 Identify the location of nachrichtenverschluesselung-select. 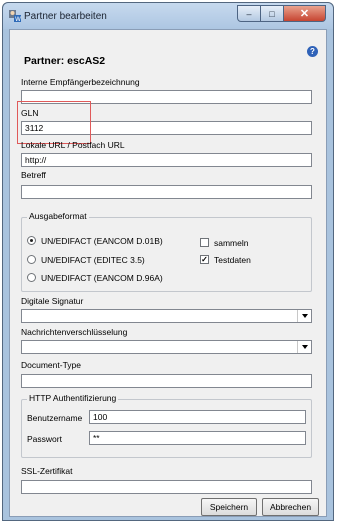
(166, 347).